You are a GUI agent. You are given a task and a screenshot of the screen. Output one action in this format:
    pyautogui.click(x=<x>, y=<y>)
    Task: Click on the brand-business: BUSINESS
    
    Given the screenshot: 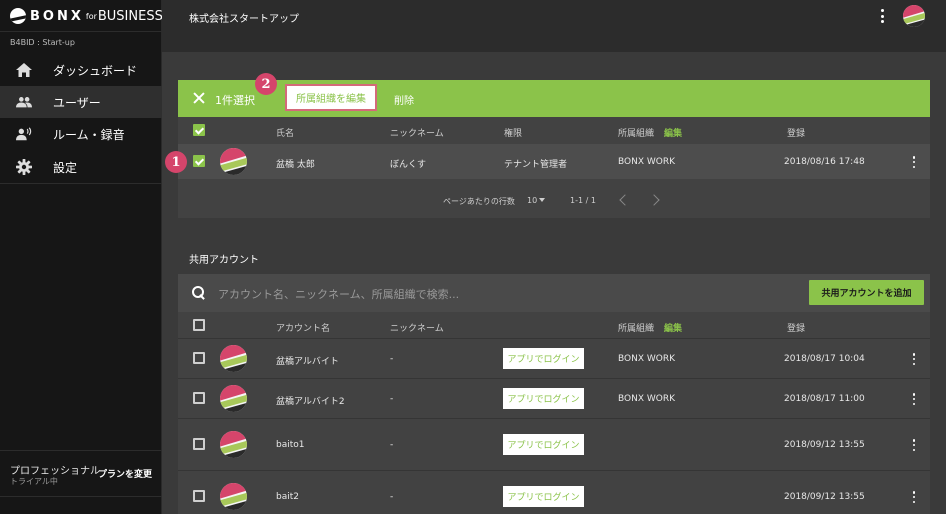 What is the action you would take?
    pyautogui.click(x=130, y=16)
    